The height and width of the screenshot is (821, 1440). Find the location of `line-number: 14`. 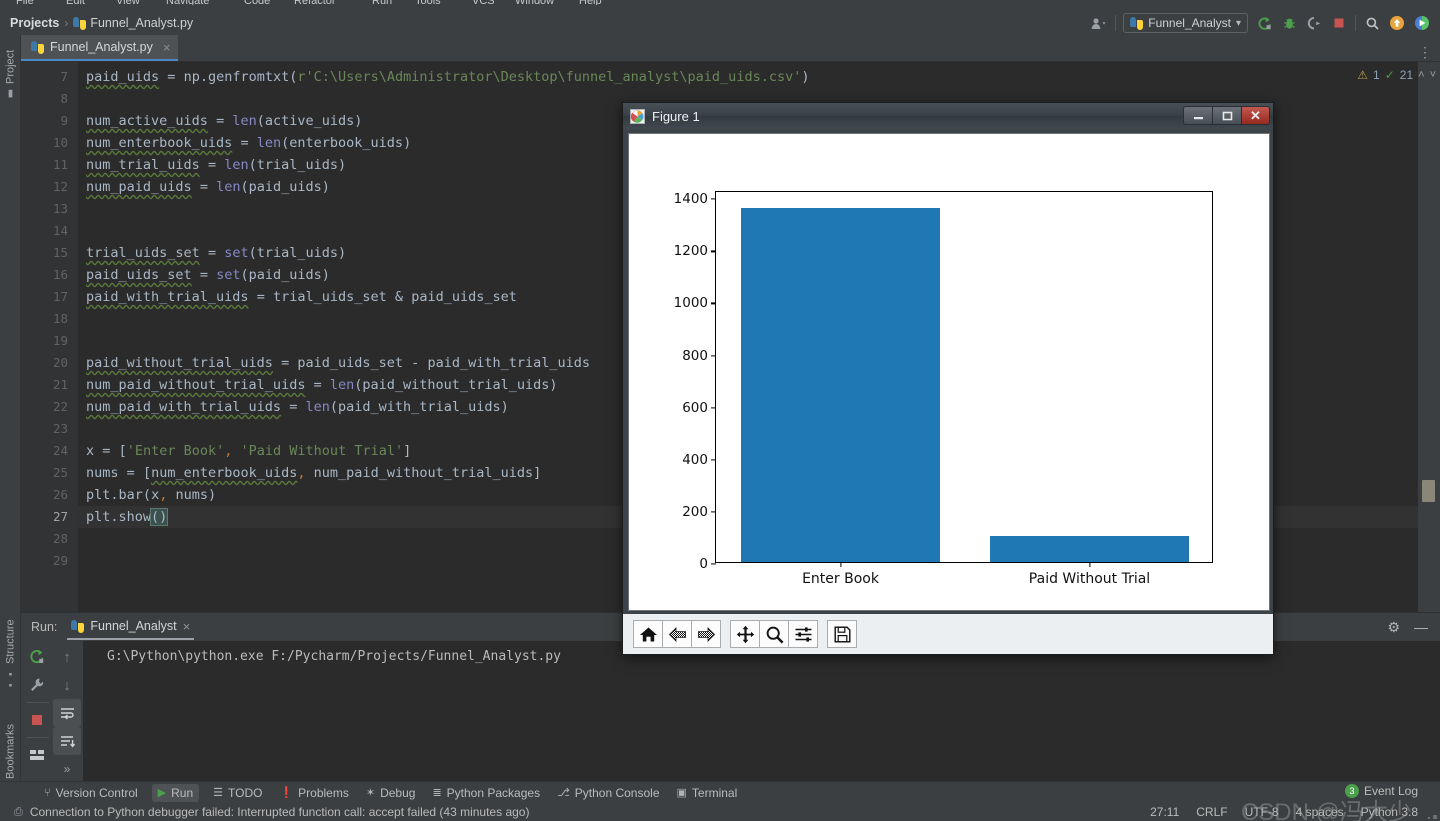

line-number: 14 is located at coordinates (48, 231).